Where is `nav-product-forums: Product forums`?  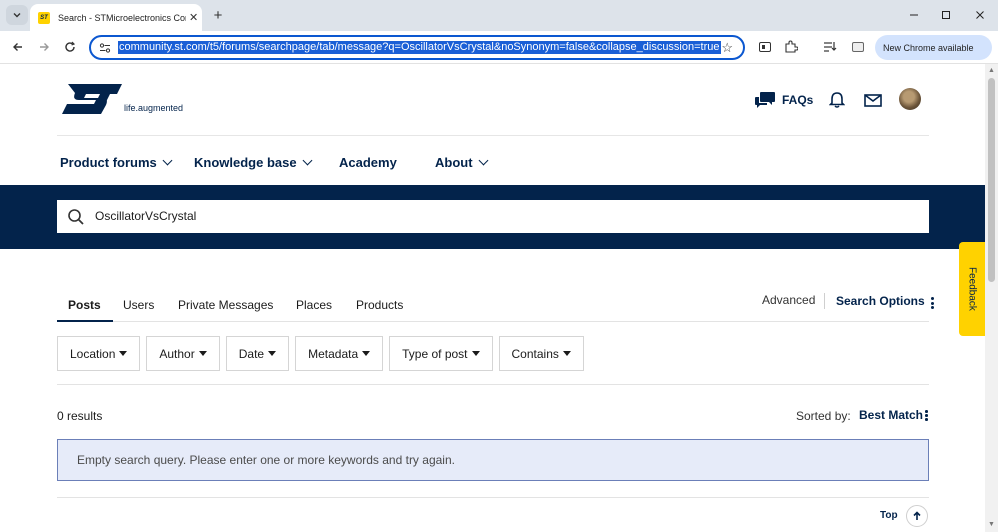
nav-product-forums: Product forums is located at coordinates (127, 162).